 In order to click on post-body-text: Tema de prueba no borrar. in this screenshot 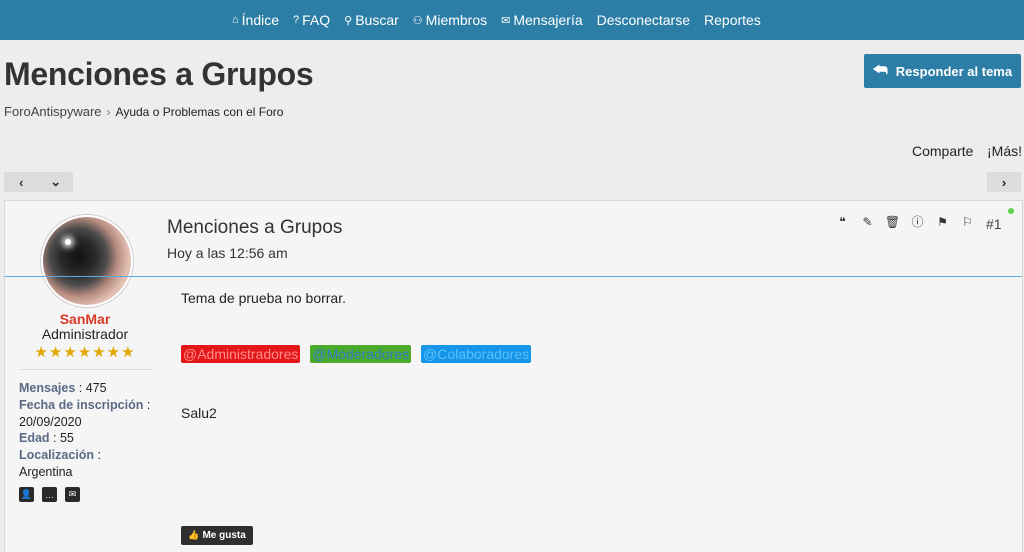, I will do `click(263, 298)`.